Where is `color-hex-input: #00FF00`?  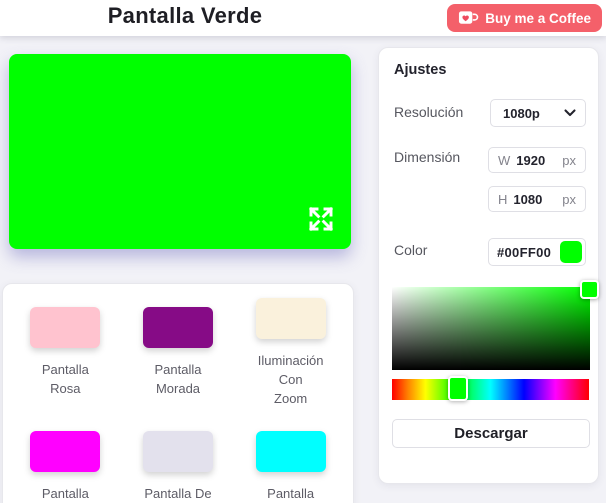
color-hex-input: #00FF00 is located at coordinates (537, 252).